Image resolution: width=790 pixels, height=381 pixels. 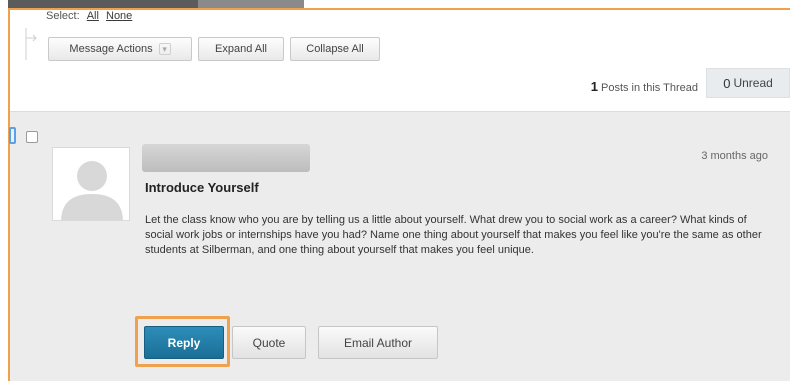 What do you see at coordinates (31, 44) in the screenshot?
I see `thread-tree-icon` at bounding box center [31, 44].